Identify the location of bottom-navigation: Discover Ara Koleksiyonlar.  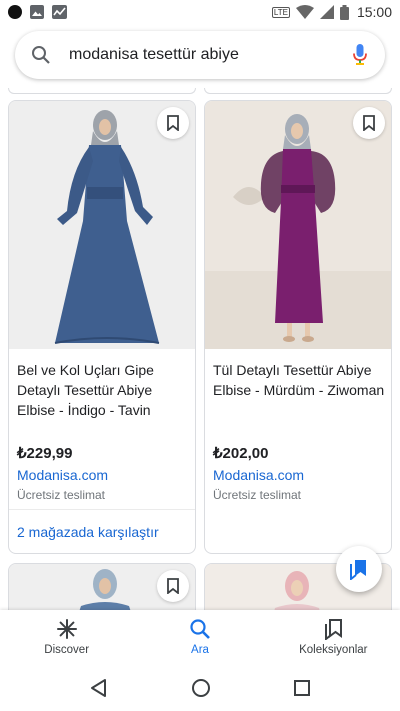
(200, 637).